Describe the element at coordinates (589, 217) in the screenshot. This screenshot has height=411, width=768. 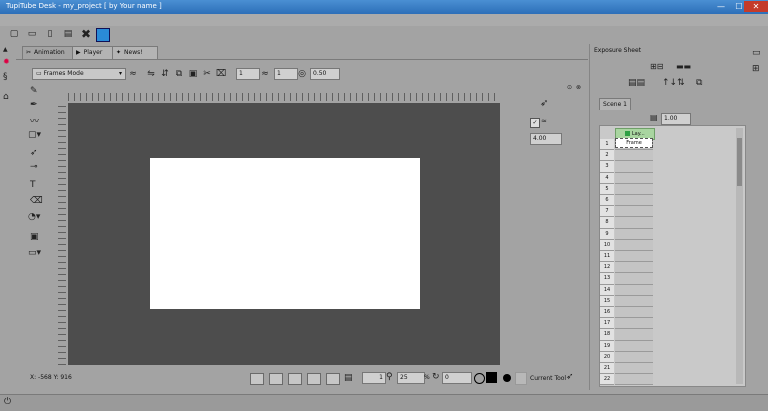
I see `dock-splitter` at that location.